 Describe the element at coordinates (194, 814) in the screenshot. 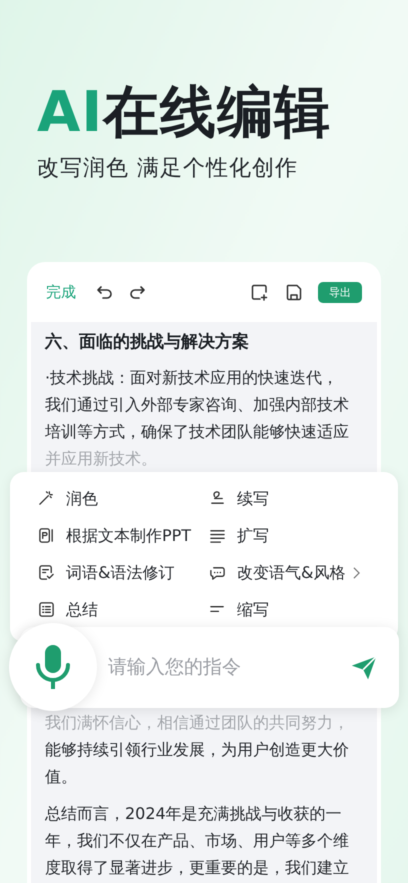

I see `text-line: 总结而言，2024年是充满挑战与收获的一` at that location.